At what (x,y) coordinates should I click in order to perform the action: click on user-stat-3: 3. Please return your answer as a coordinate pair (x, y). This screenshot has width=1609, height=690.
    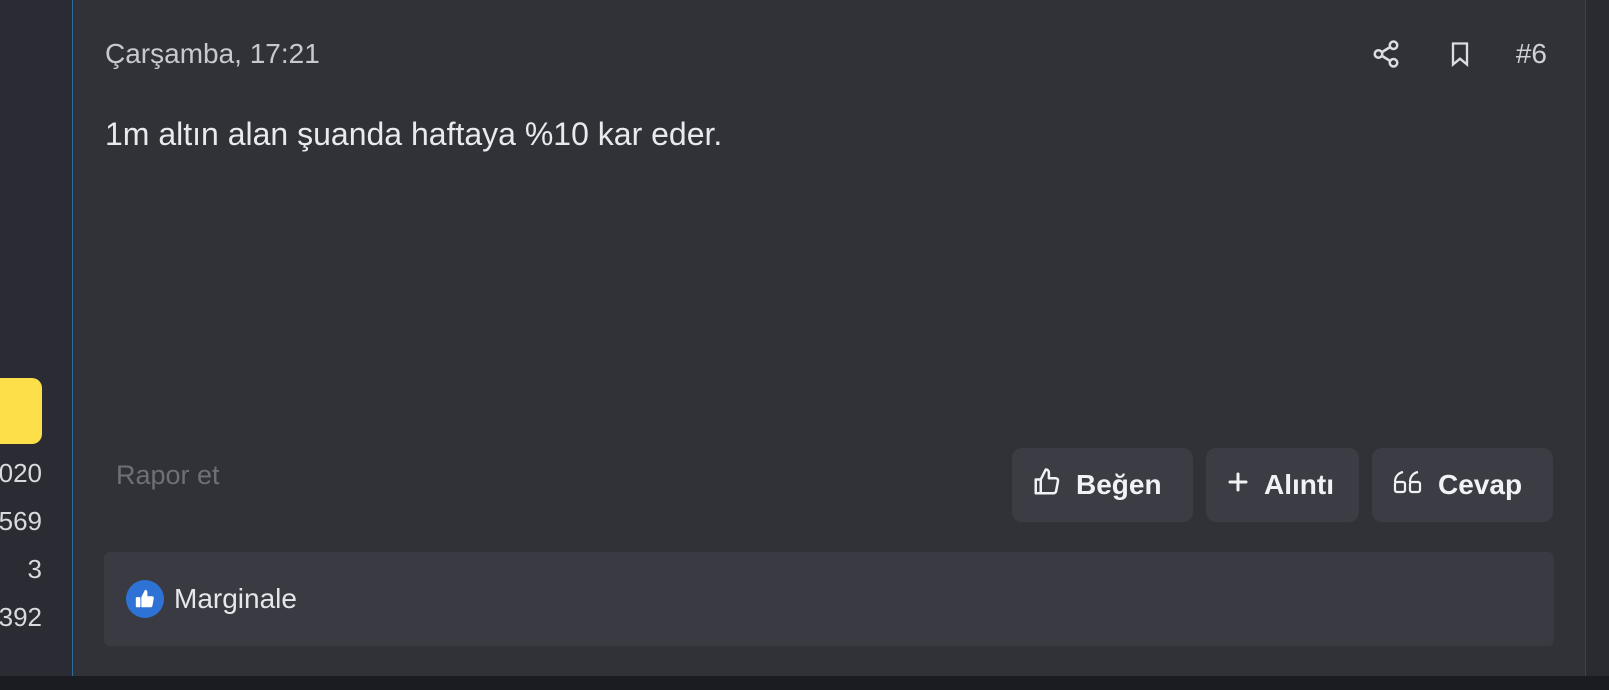
    Looking at the image, I should click on (34, 569).